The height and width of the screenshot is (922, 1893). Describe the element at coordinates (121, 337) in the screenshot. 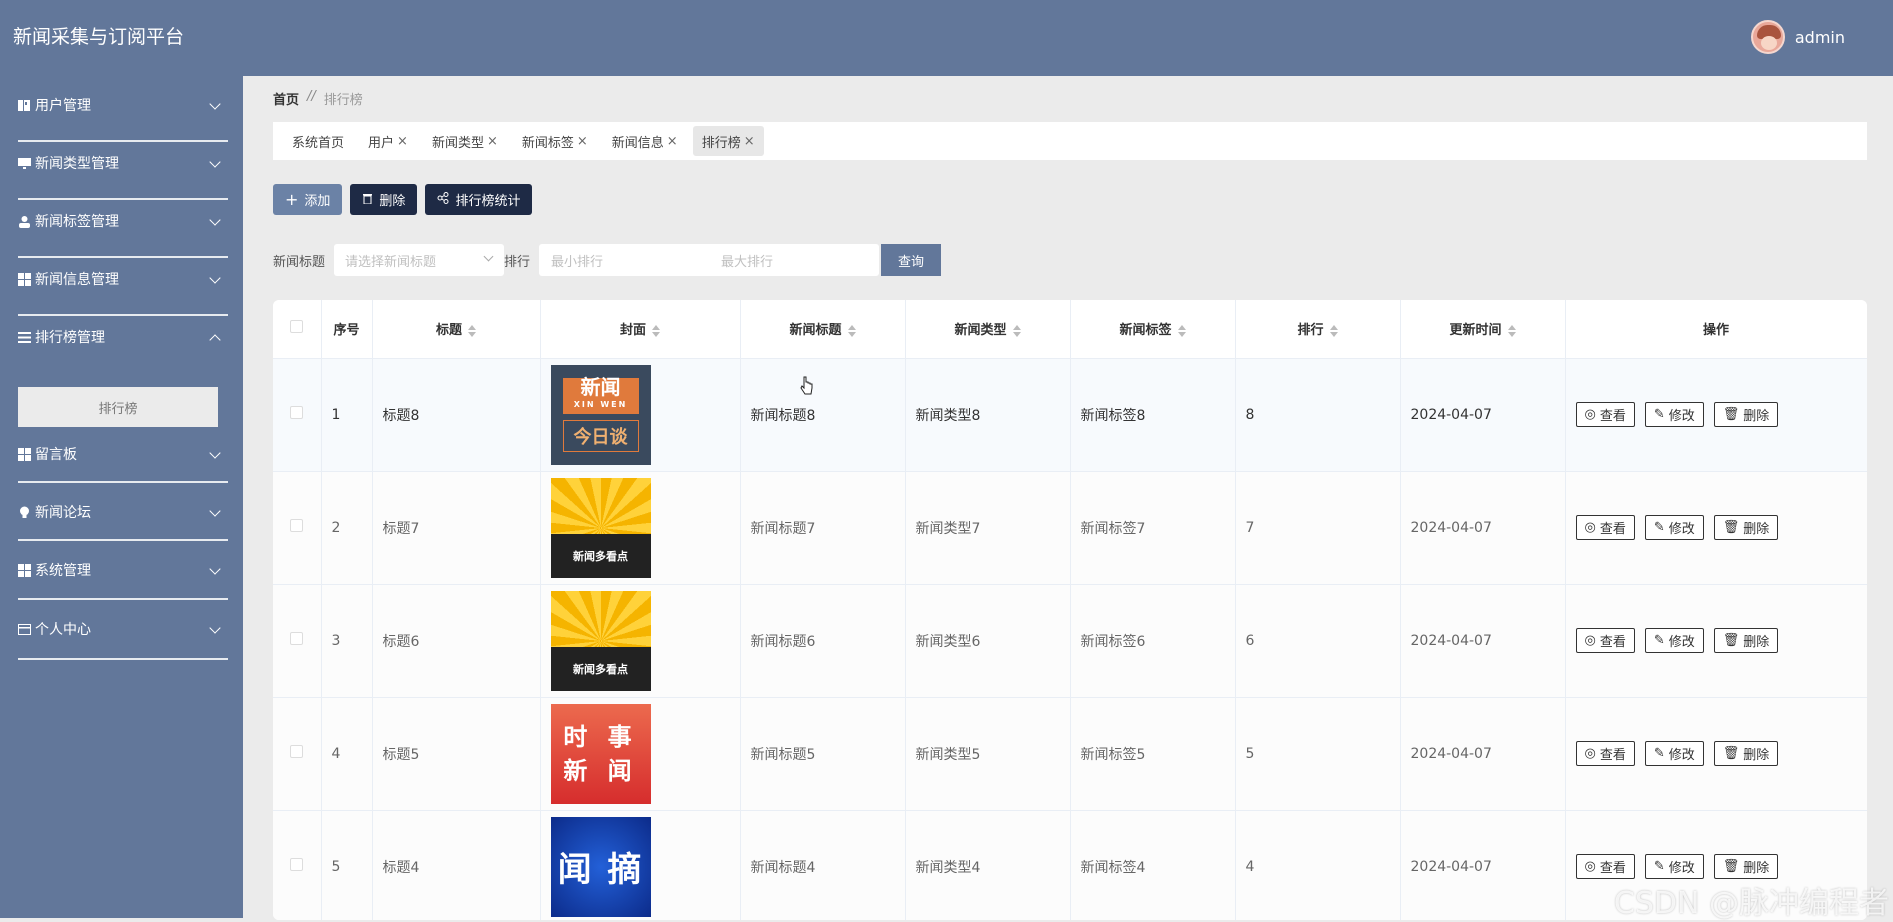

I see `sidebar-item-ranking: 排行榜管理` at that location.